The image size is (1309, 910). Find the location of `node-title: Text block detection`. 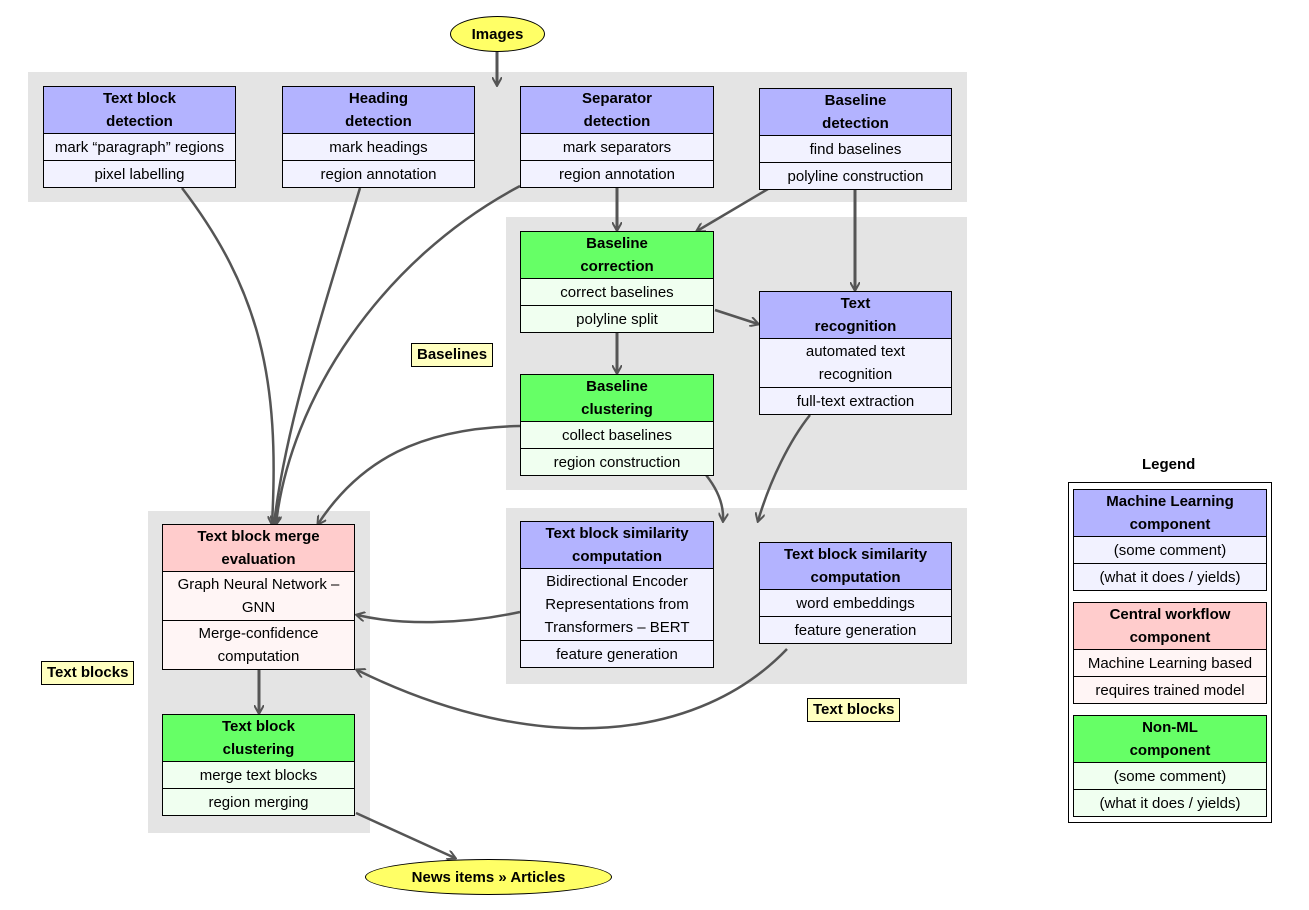

node-title: Text block detection is located at coordinates (139, 110).